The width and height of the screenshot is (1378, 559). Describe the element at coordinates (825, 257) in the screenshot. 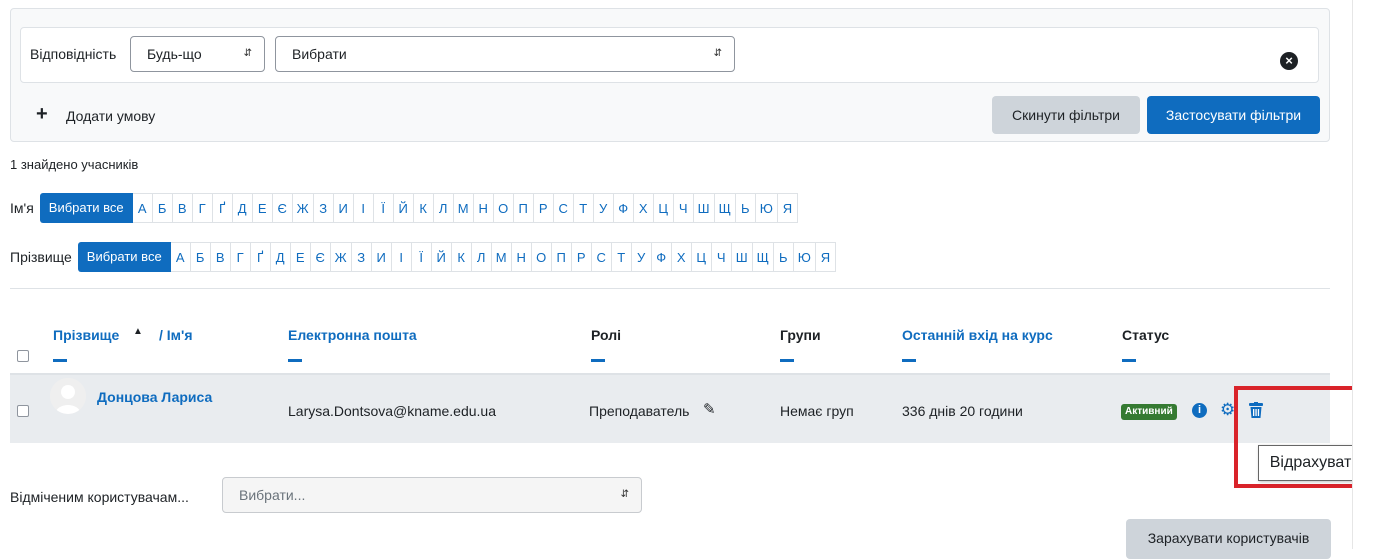

I see `lastname-letter: Я` at that location.